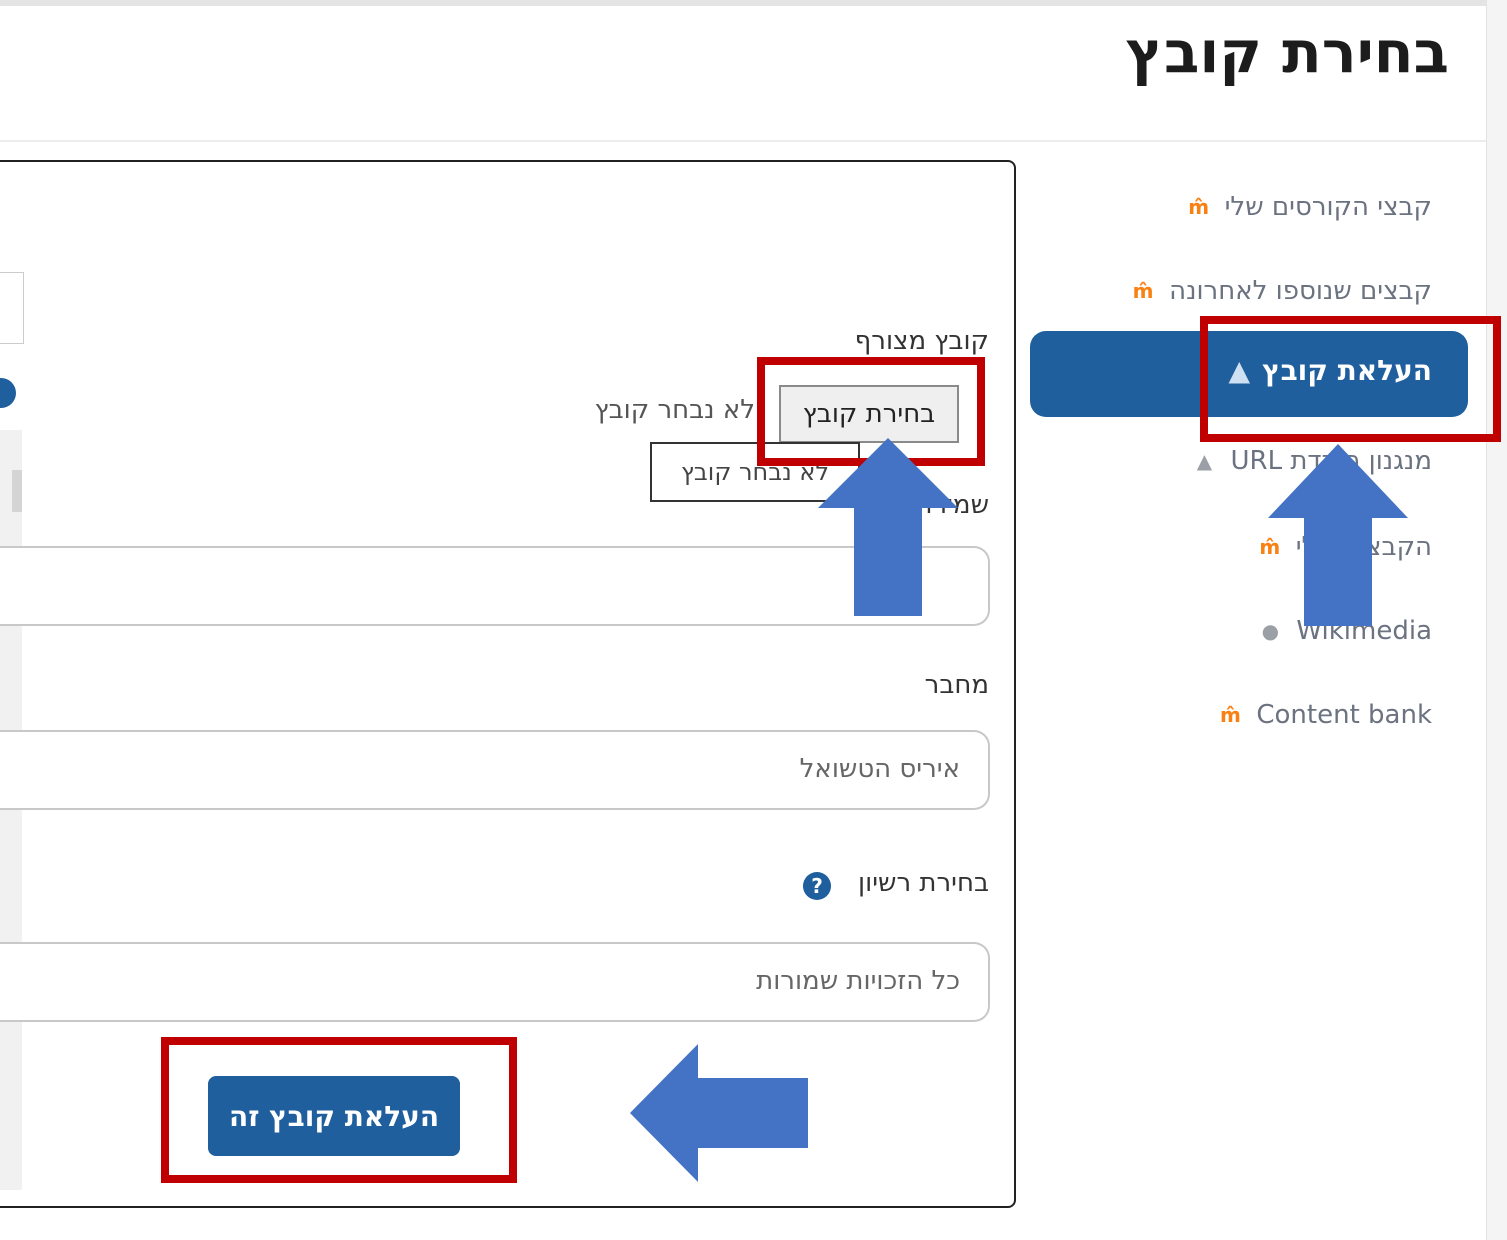 The width and height of the screenshot is (1507, 1240). Describe the element at coordinates (1204, 461) in the screenshot. I see `download-icon: ▲` at that location.